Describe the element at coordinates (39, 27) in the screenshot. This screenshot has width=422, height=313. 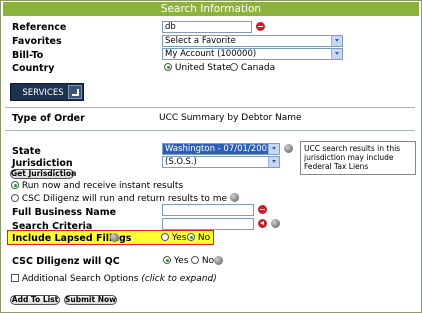
I see `reference-label: Reference` at that location.